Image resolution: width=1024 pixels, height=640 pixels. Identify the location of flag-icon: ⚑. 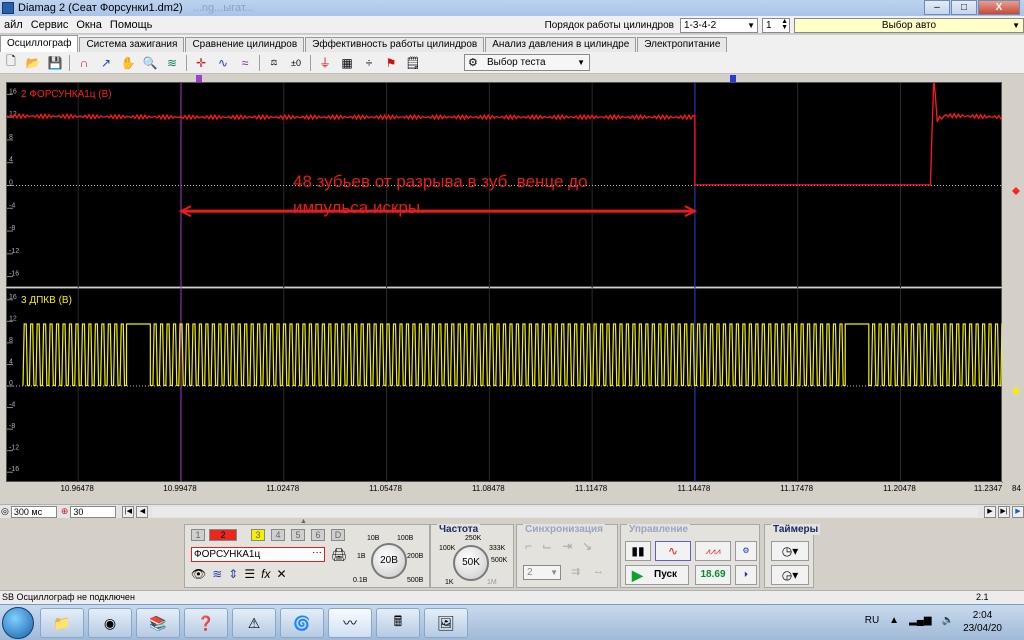
(391, 63).